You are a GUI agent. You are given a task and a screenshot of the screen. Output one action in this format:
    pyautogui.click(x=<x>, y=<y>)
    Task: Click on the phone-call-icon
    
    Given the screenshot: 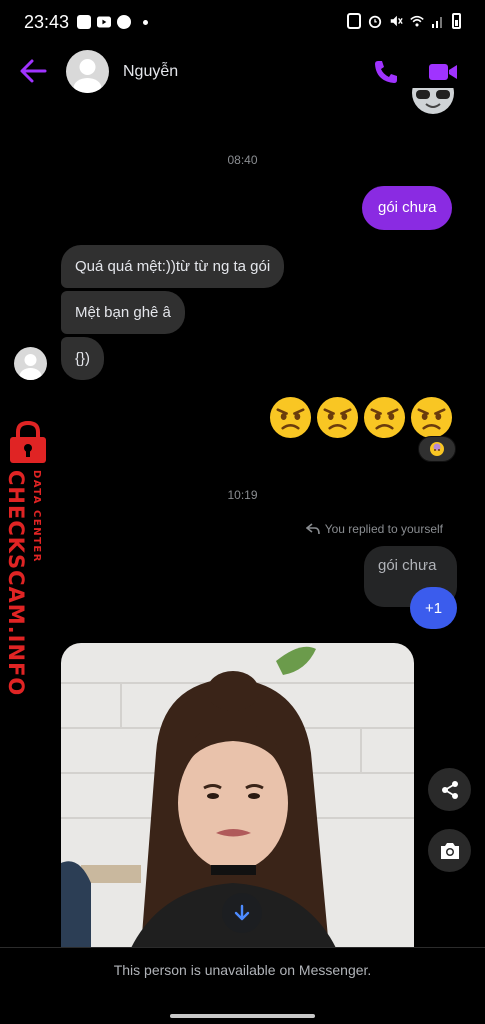 What is the action you would take?
    pyautogui.click(x=386, y=72)
    